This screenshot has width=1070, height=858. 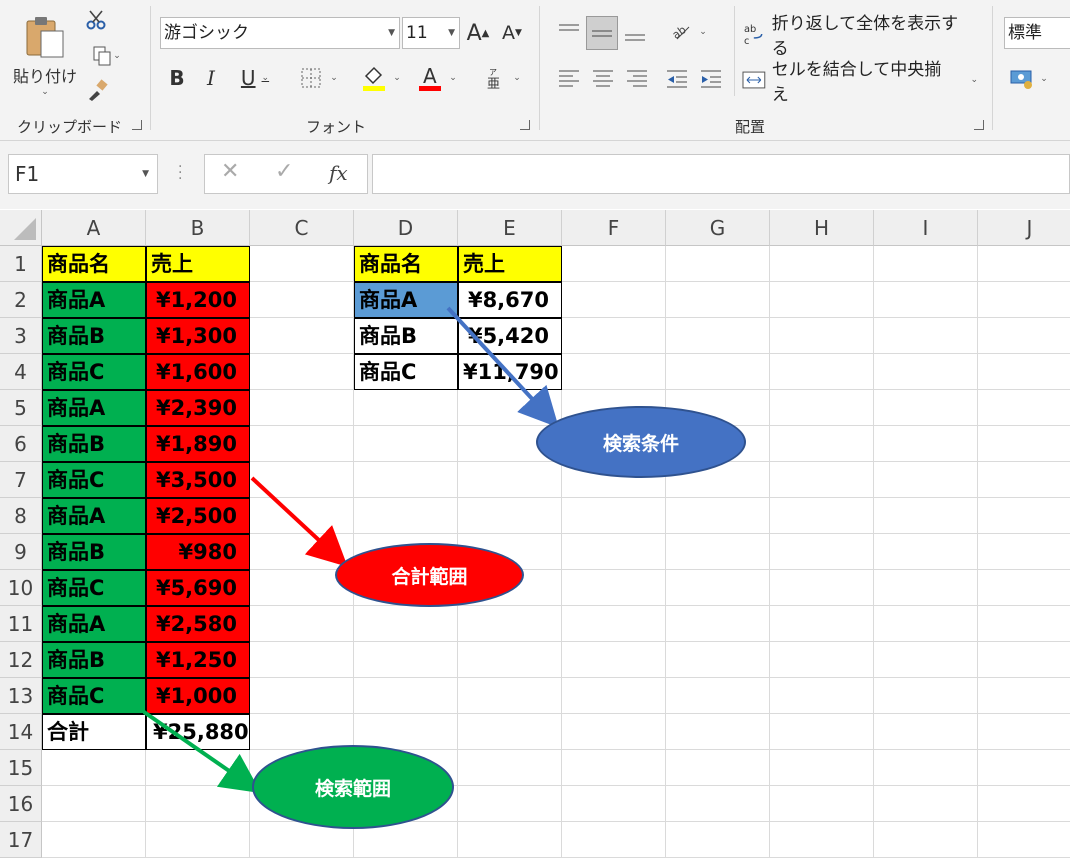 I want to click on font-launcher-icon, so click(x=525, y=125).